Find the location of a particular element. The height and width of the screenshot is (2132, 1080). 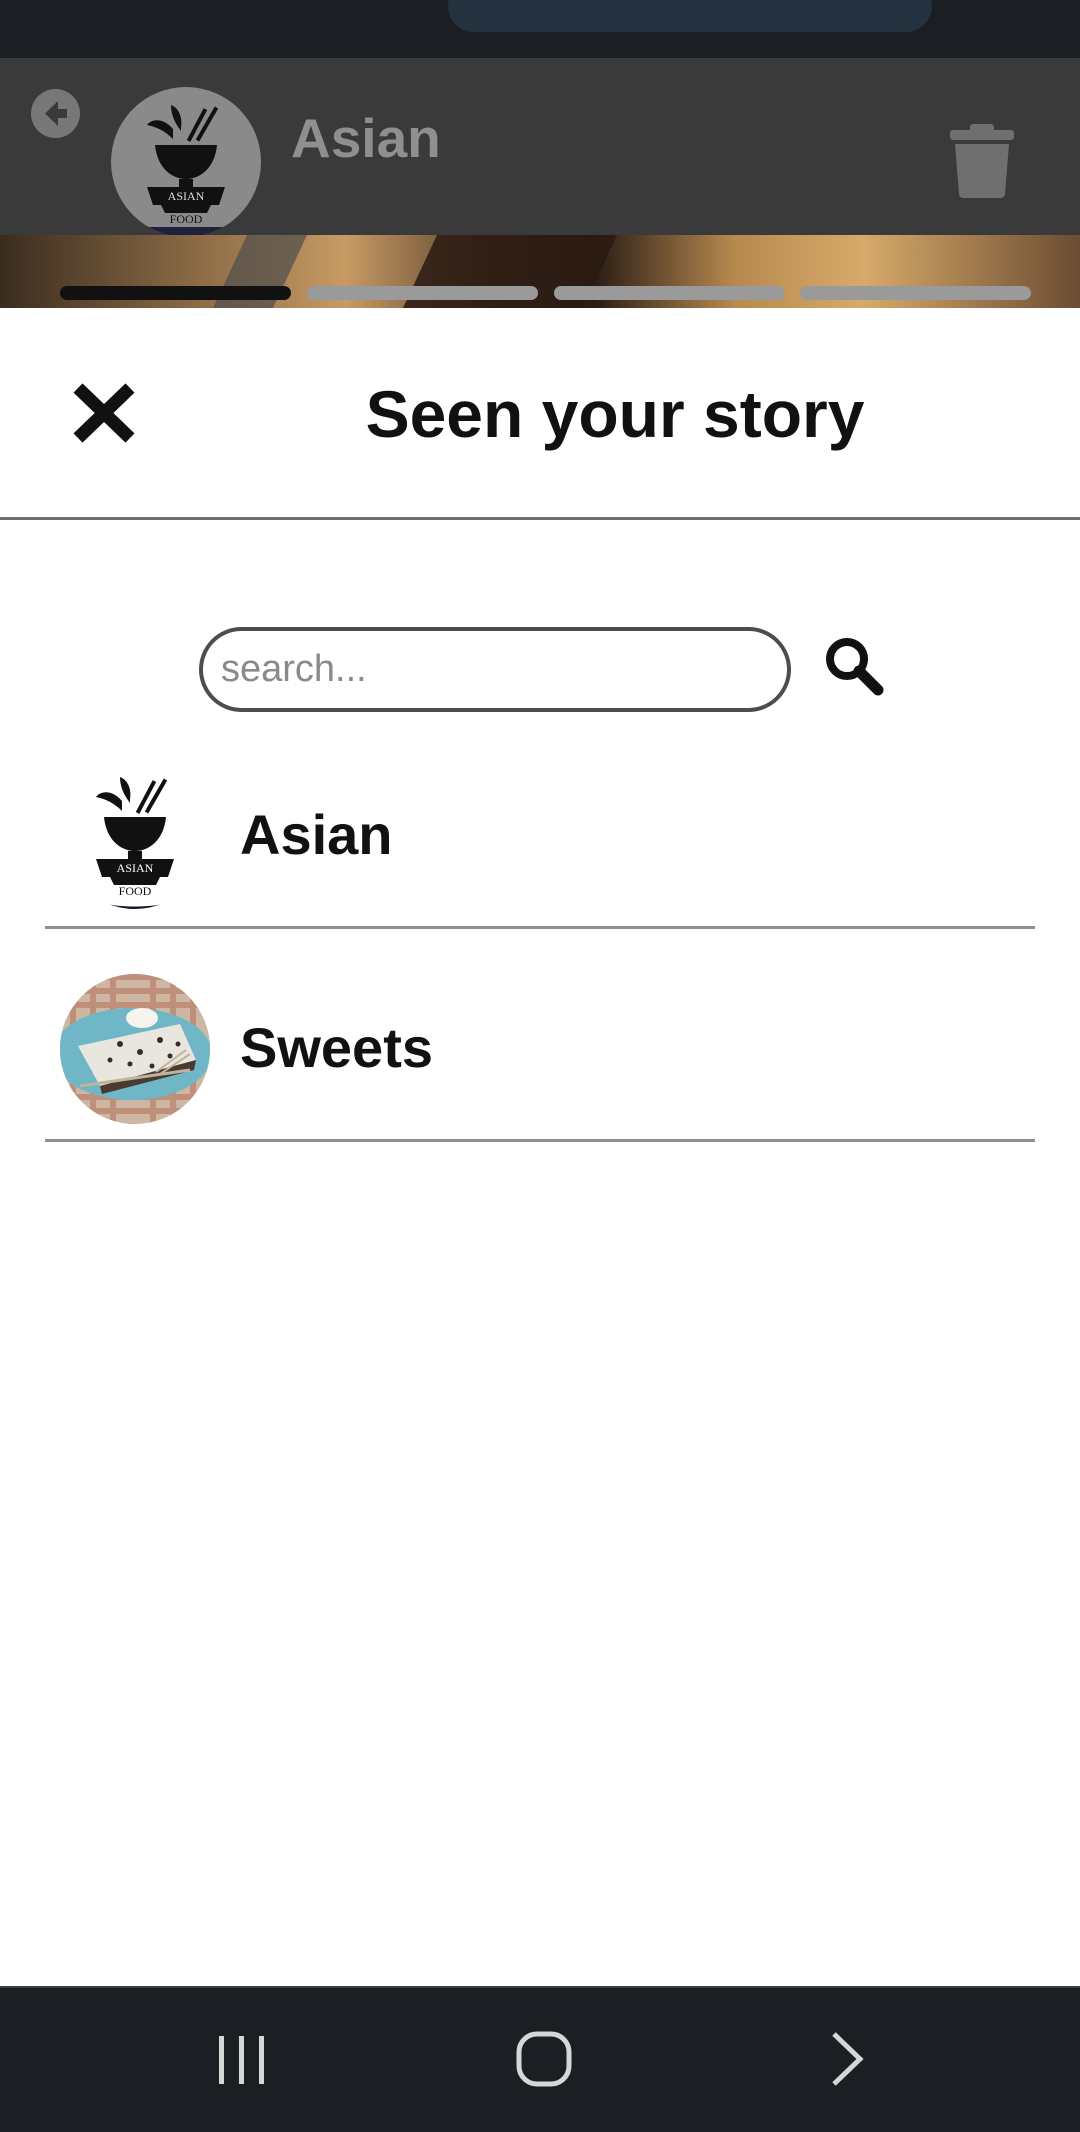

home-icon is located at coordinates (544, 2059).